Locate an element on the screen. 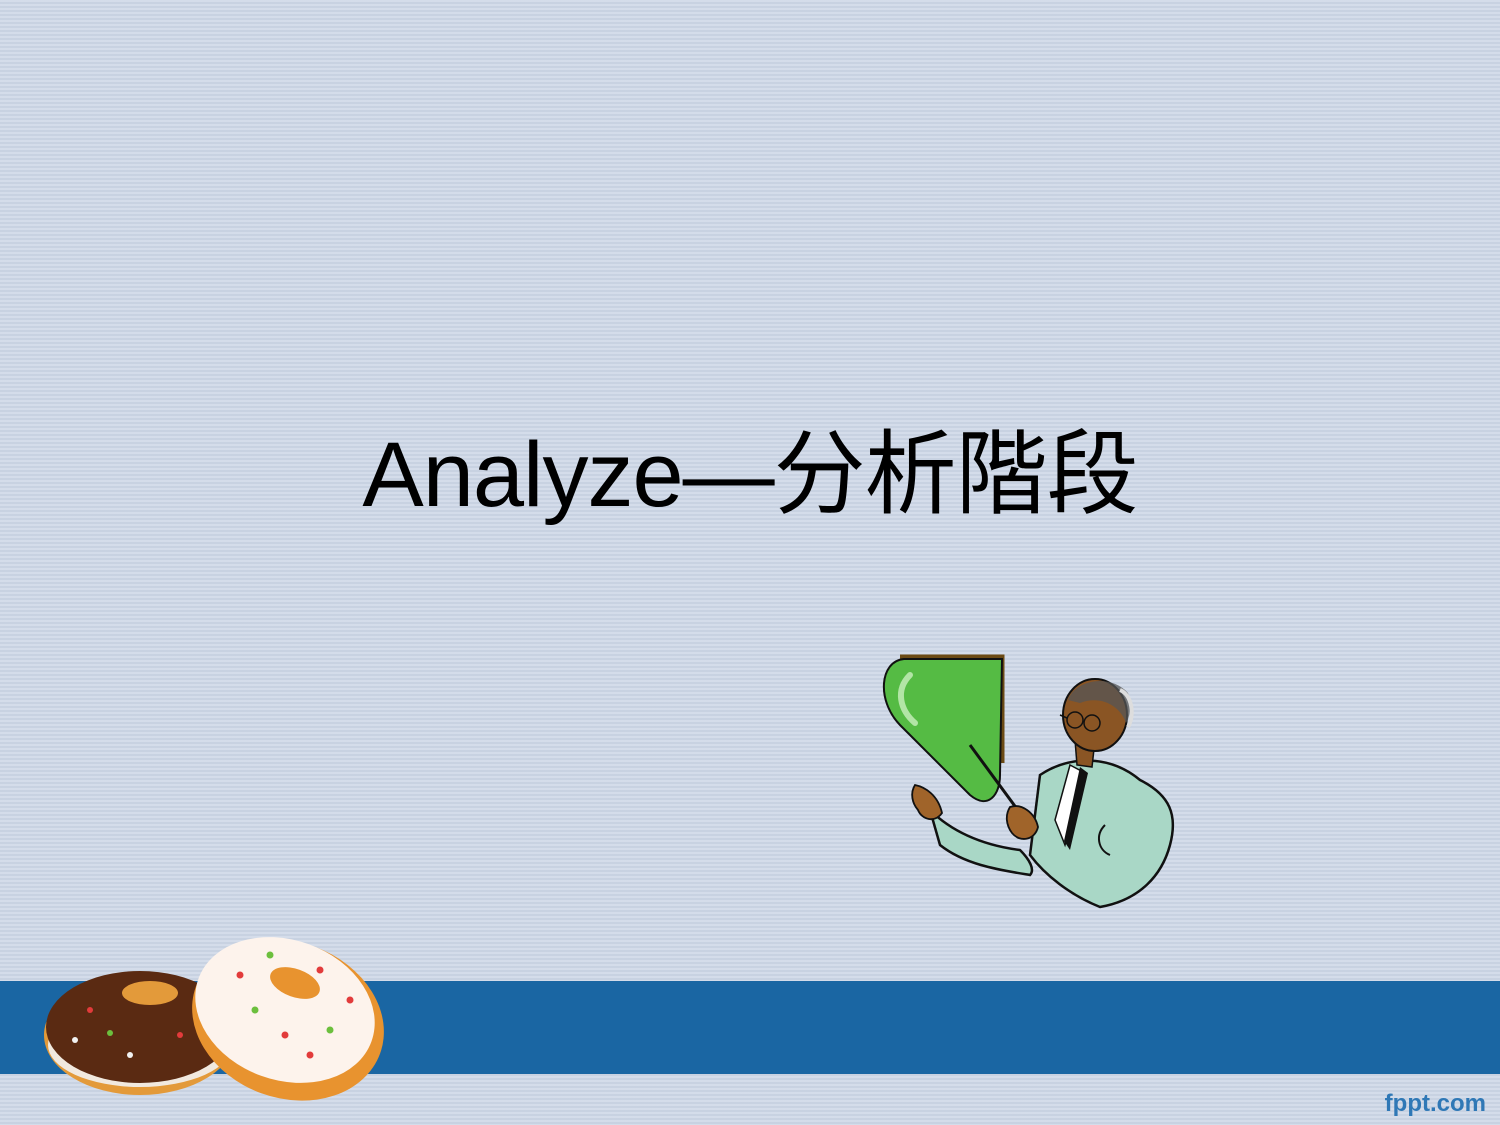 This screenshot has width=1500, height=1125. donuts-clipart is located at coordinates (214, 1019).